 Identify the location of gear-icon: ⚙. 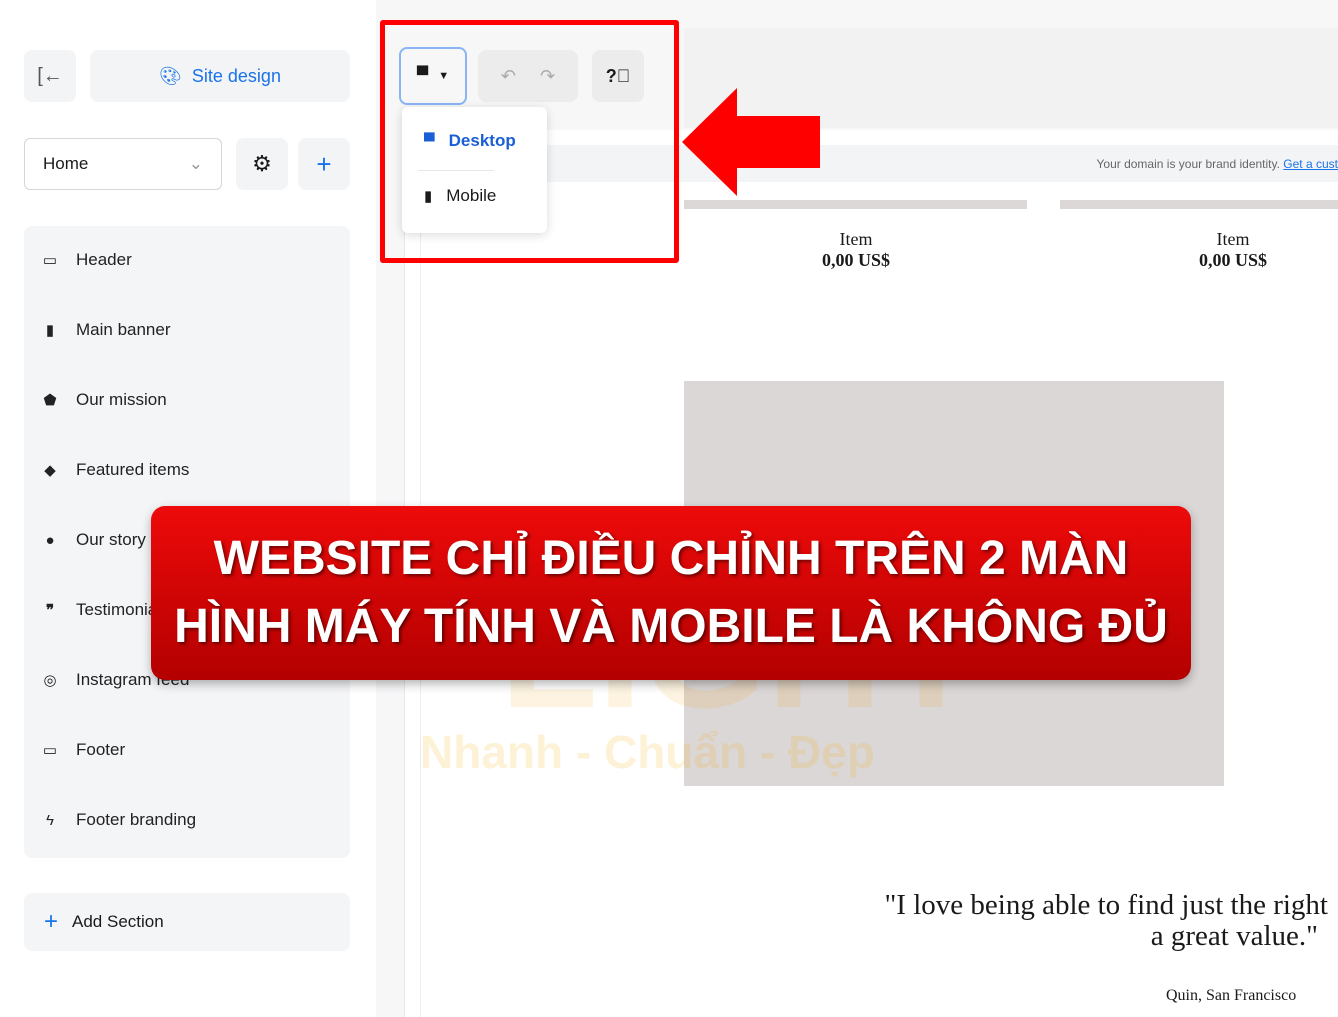
(262, 163).